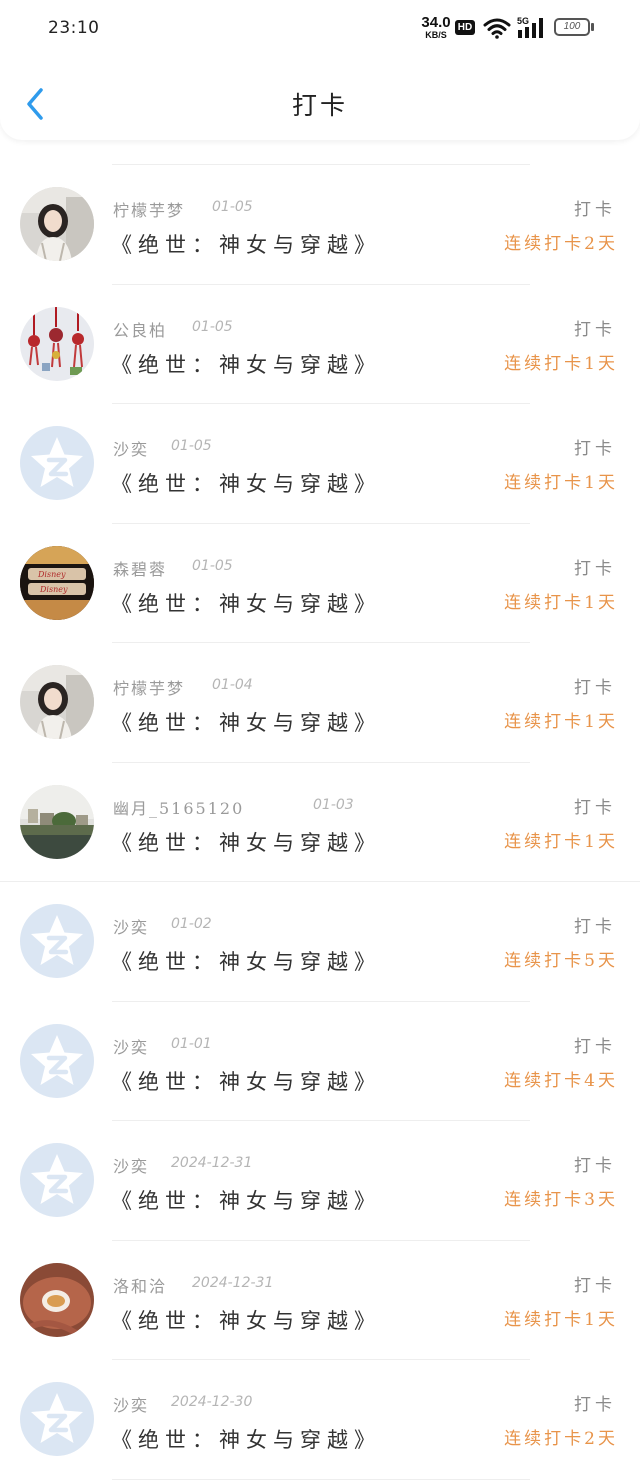 The height and width of the screenshot is (1480, 640). What do you see at coordinates (465, 27) in the screenshot?
I see `hd-badge: HD` at bounding box center [465, 27].